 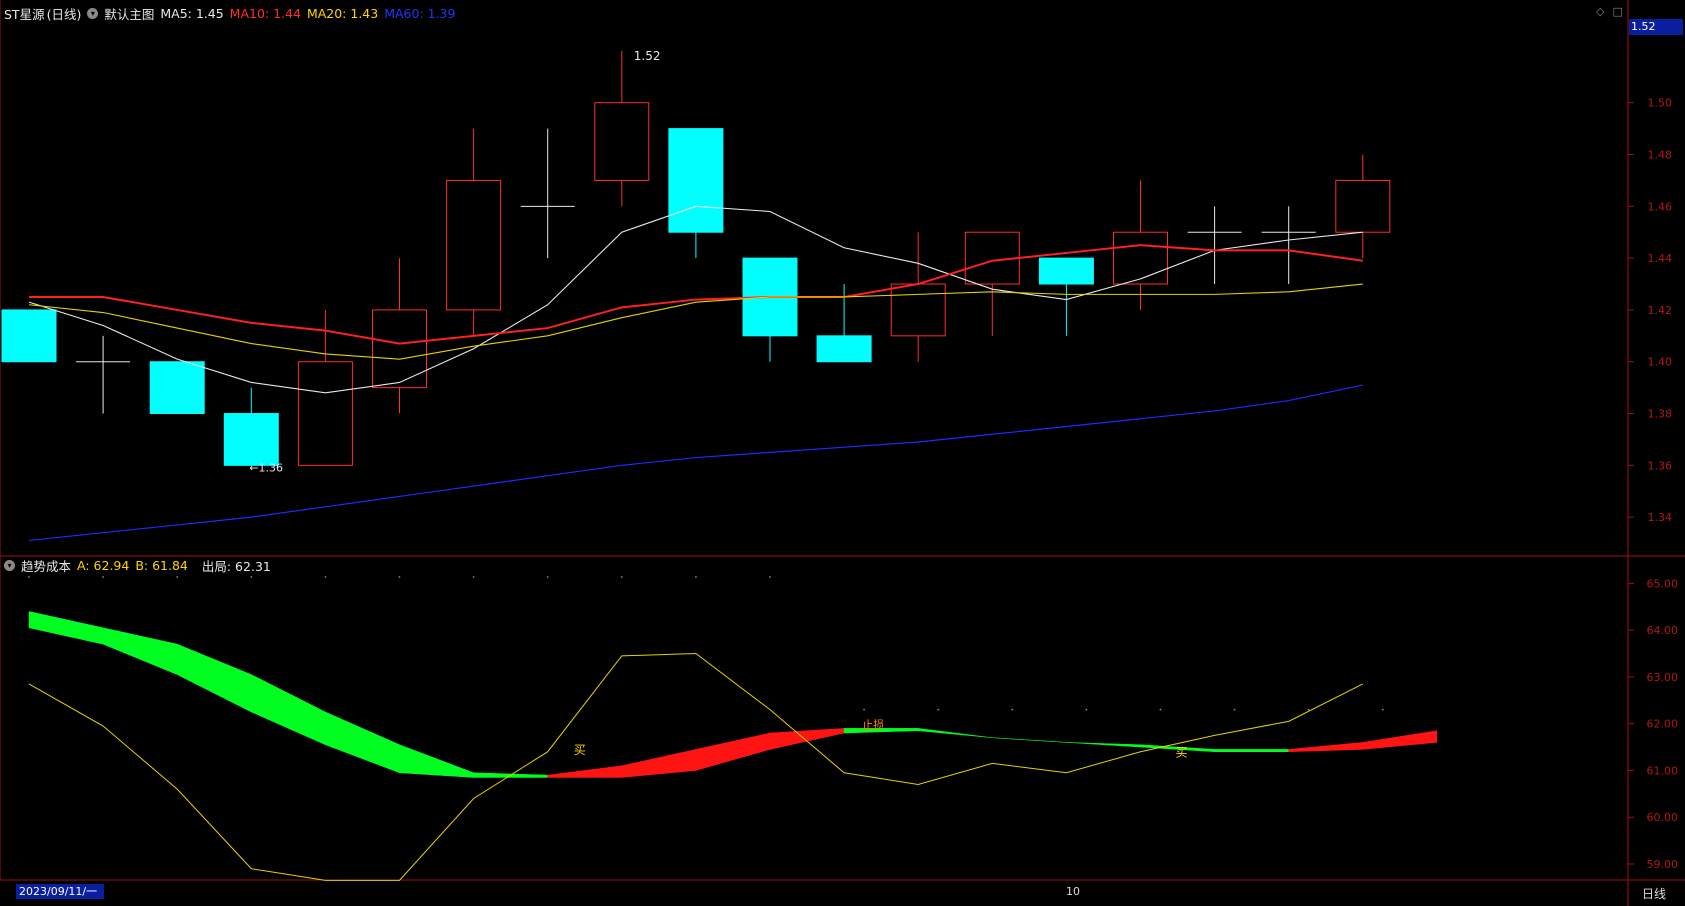 What do you see at coordinates (695, 321) in the screenshot?
I see `ma20-line` at bounding box center [695, 321].